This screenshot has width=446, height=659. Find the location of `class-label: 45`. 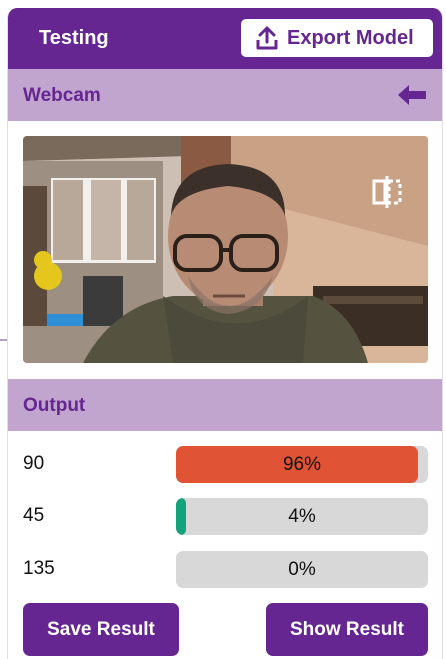

class-label: 45 is located at coordinates (34, 515).